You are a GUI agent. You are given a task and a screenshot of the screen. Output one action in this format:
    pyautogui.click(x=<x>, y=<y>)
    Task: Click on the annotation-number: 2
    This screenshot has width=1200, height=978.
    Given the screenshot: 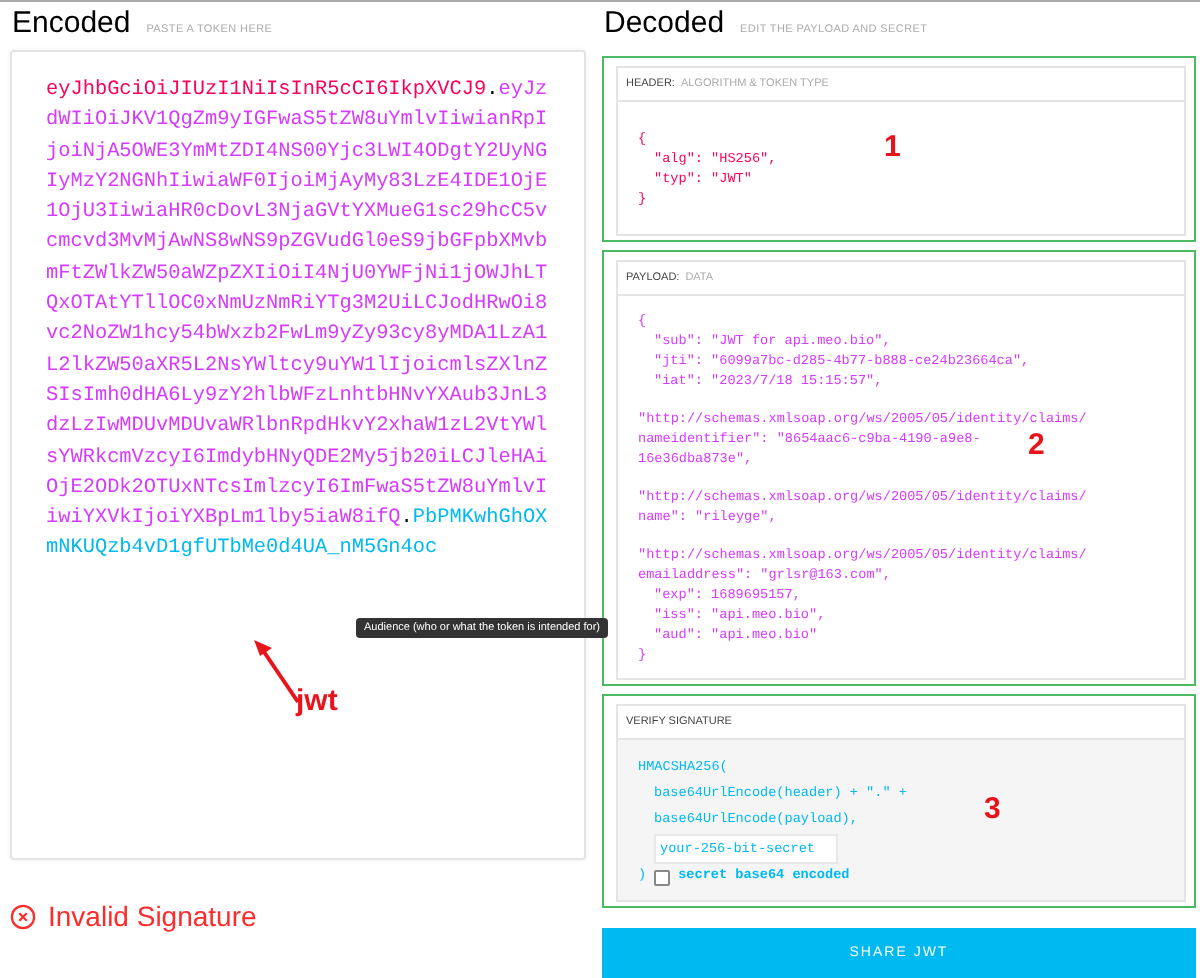 What is the action you would take?
    pyautogui.click(x=1036, y=445)
    